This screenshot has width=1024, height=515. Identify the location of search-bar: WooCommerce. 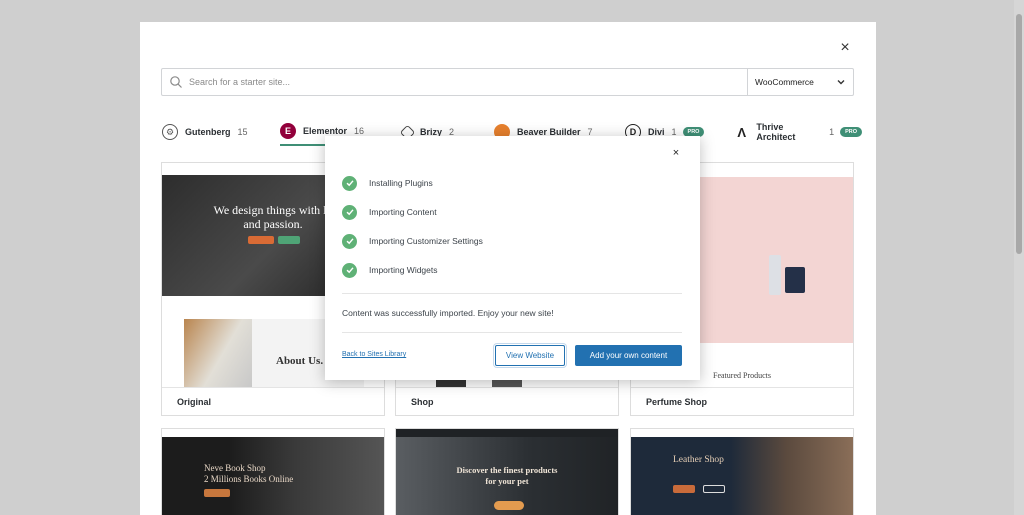
(507, 82).